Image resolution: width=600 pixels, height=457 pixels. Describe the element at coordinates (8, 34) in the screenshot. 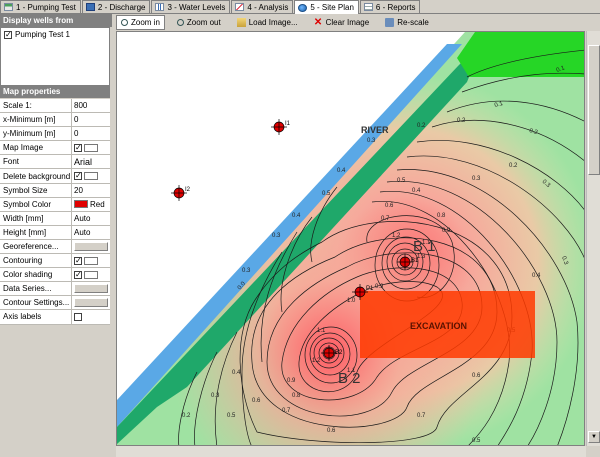

I see `pumping-test-checkbox` at that location.